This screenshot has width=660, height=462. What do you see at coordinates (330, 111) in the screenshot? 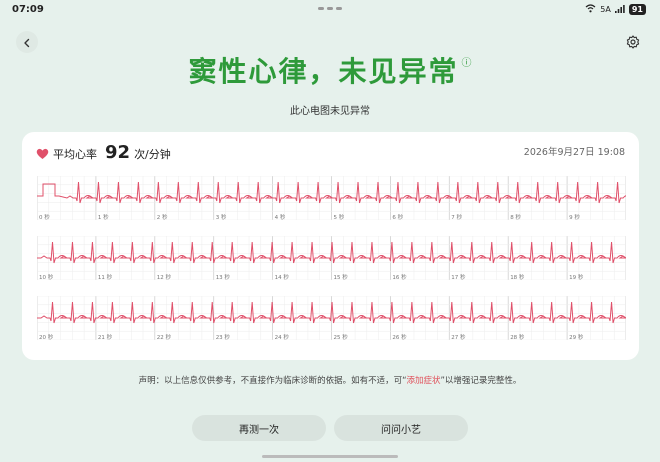
I see `result-subtitle: 此心电图未见异常` at bounding box center [330, 111].